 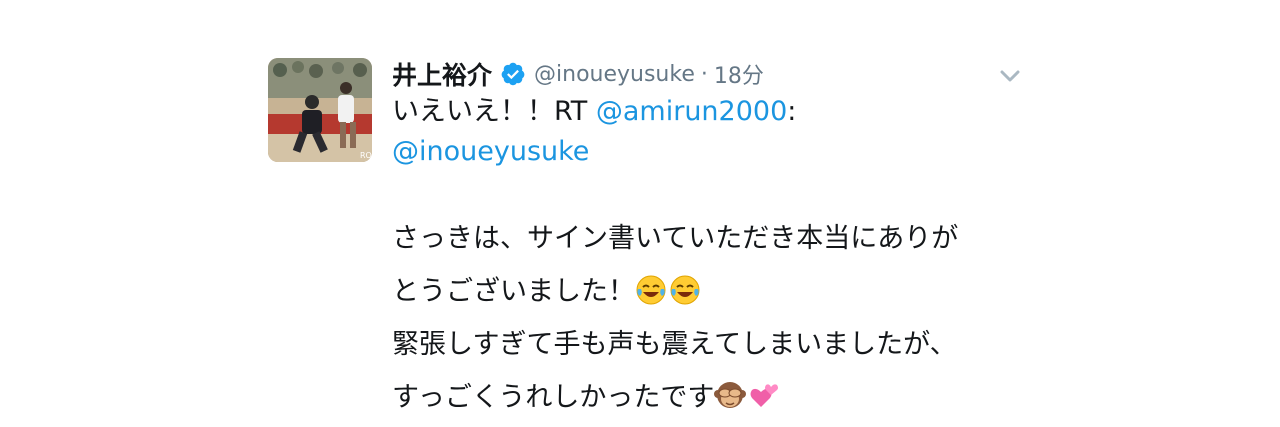 What do you see at coordinates (513, 74) in the screenshot?
I see `verified-badge-icon` at bounding box center [513, 74].